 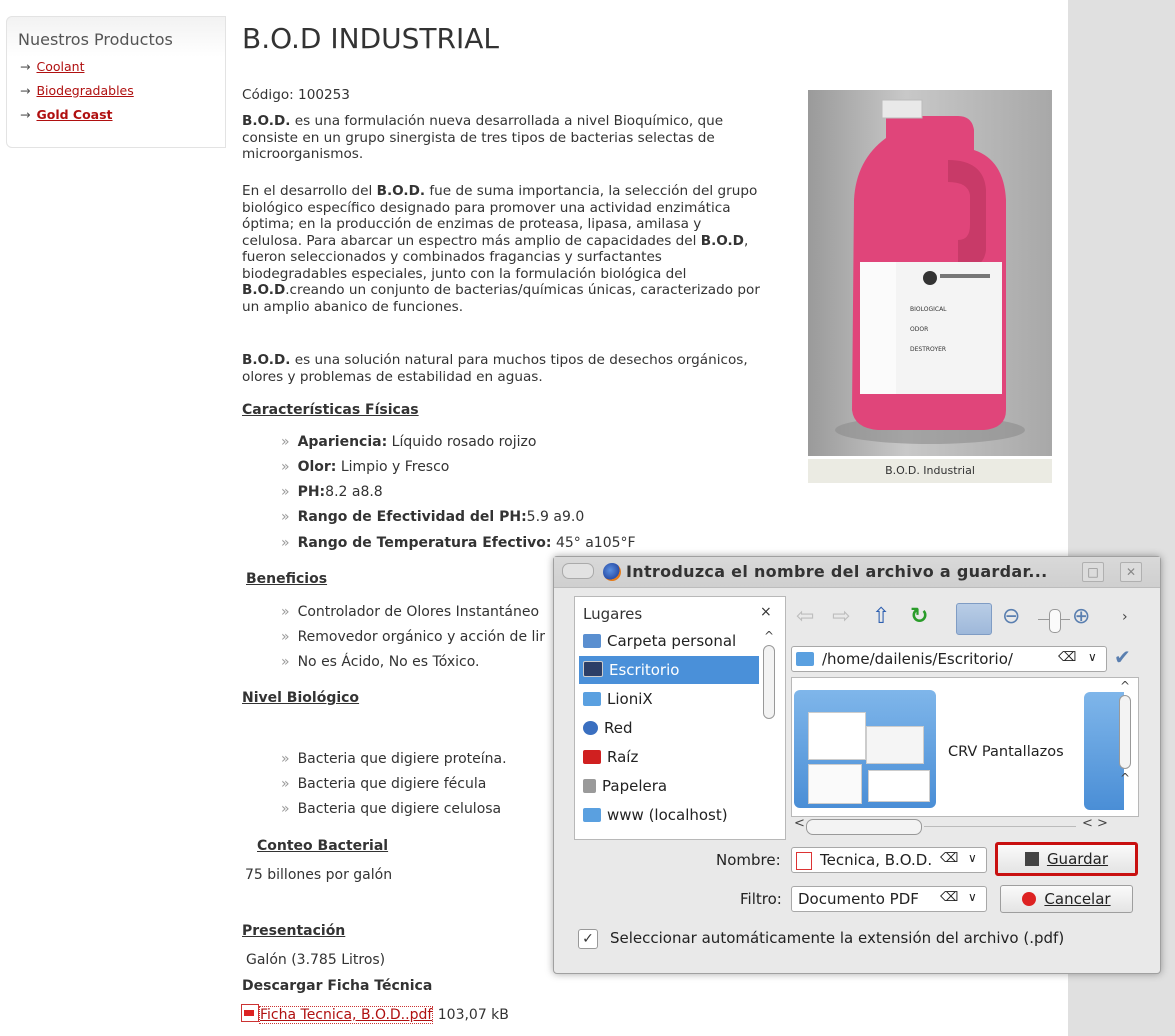 What do you see at coordinates (346, 1015) in the screenshot?
I see `download-pdf-link: Ficha Tecnica, B.O.D..pdf` at bounding box center [346, 1015].